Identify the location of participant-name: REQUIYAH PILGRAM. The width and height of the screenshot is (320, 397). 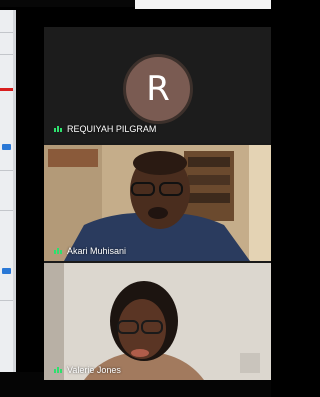
(112, 129).